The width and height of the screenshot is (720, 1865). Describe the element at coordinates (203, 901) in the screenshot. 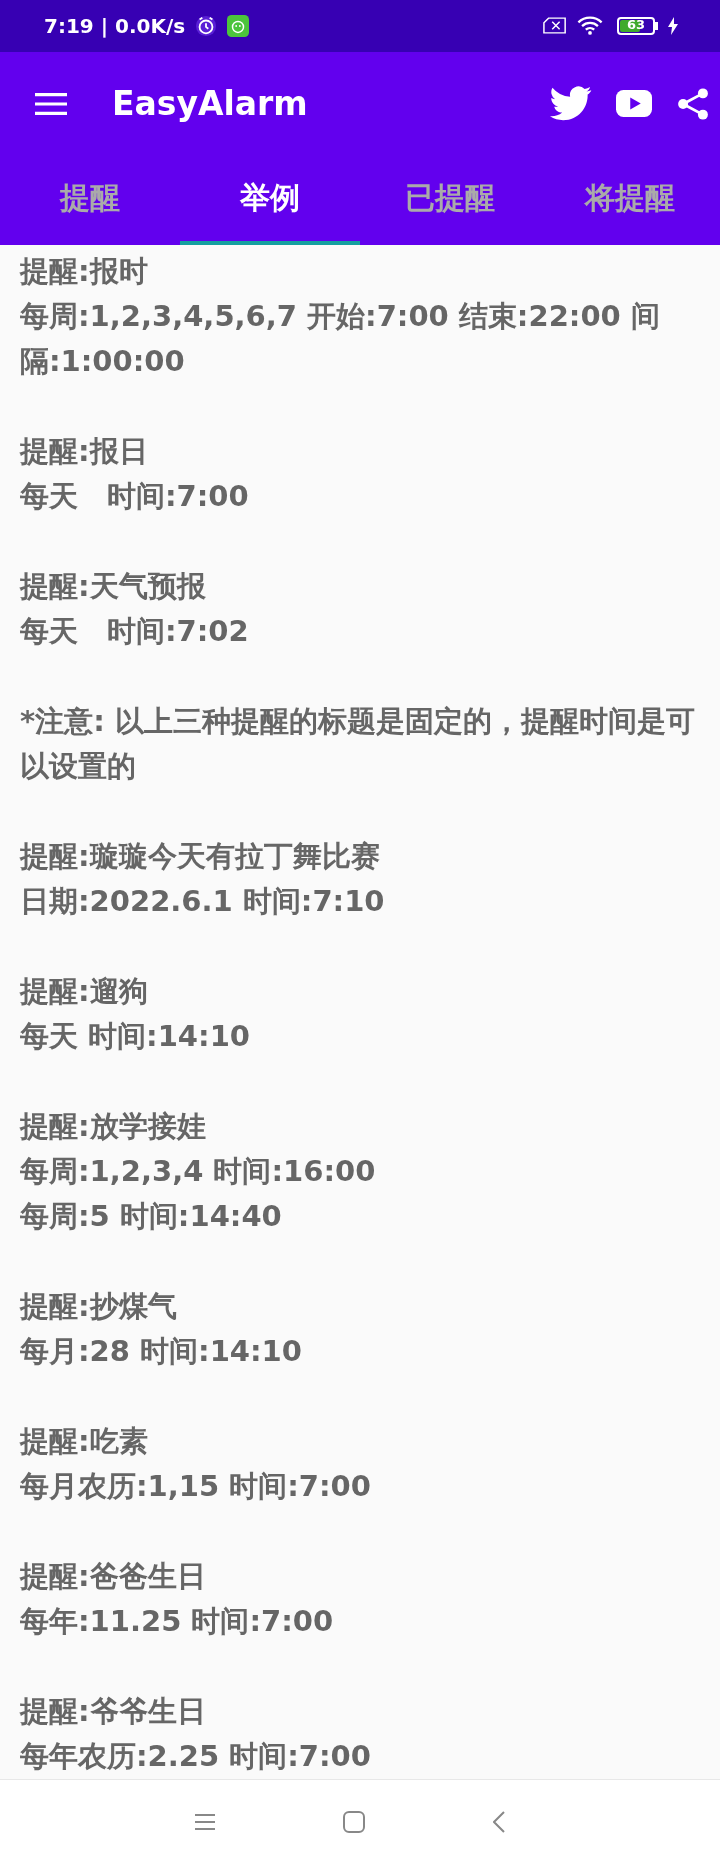

I see `example-text: 日期:2022.6.1 时间:7:10` at that location.